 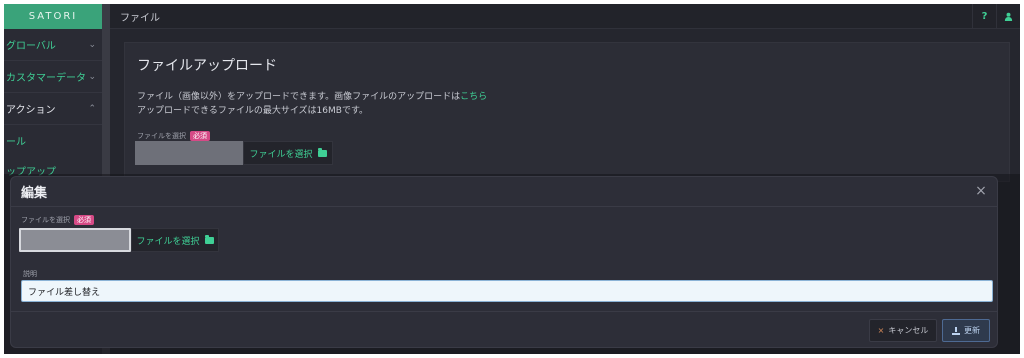 I want to click on card-heading: ファイルアップロード, so click(x=207, y=66).